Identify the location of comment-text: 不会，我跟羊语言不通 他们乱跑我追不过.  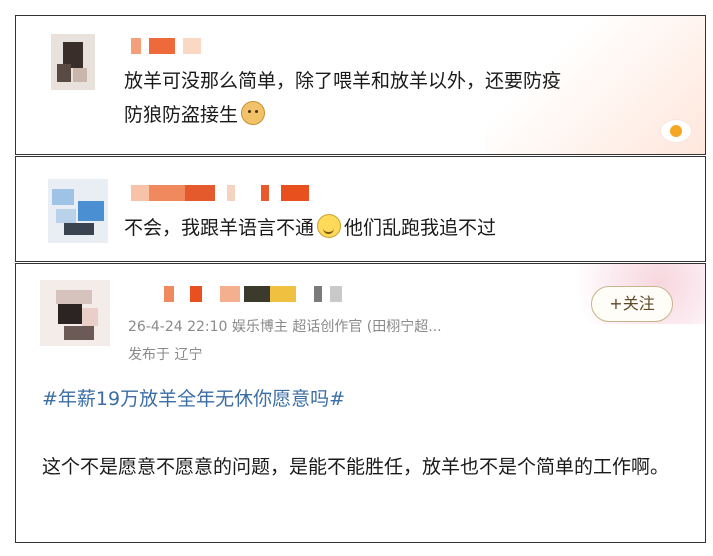
(310, 228).